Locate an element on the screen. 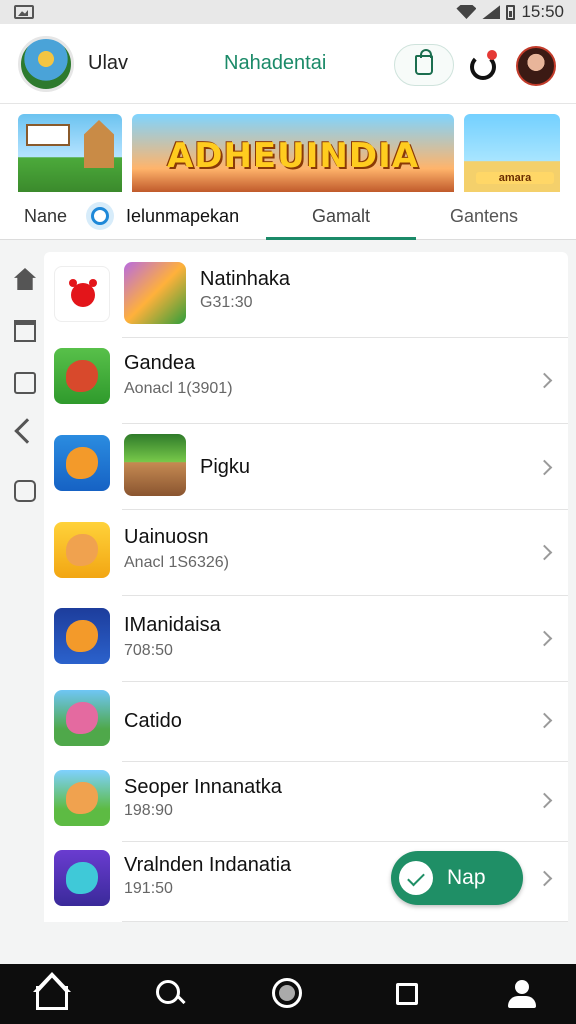 The image size is (576, 1024). list-item-subtitle: 708:50 is located at coordinates (148, 650).